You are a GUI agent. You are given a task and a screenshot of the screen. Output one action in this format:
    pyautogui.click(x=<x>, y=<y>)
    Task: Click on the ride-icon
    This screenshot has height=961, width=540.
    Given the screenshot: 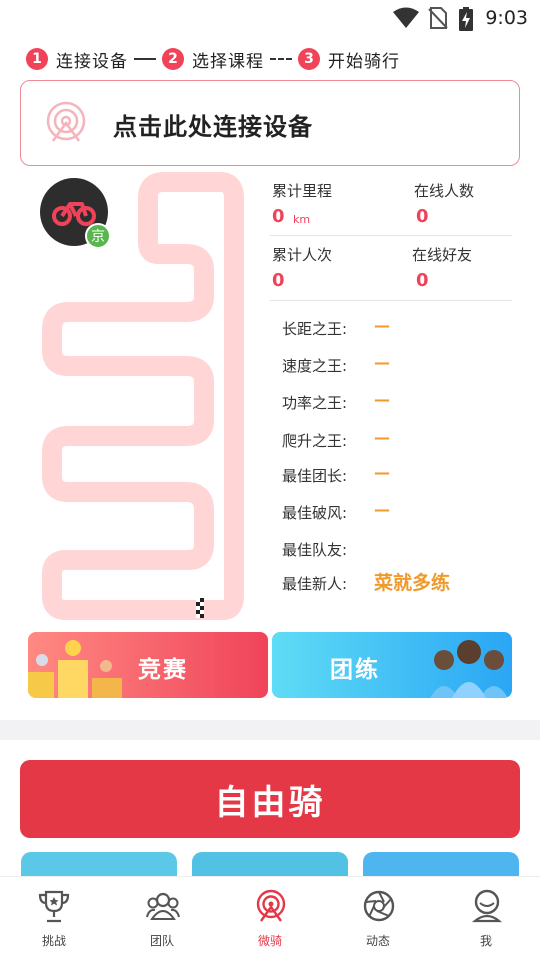 What is the action you would take?
    pyautogui.click(x=271, y=905)
    